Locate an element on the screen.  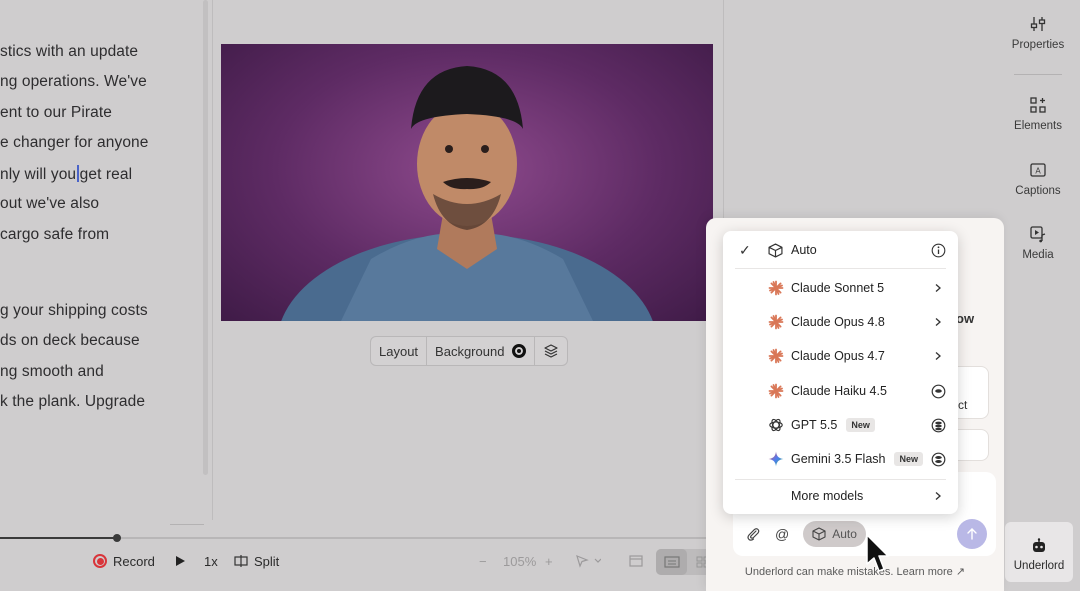
rail-properties: Properties is located at coordinates (1038, 33).